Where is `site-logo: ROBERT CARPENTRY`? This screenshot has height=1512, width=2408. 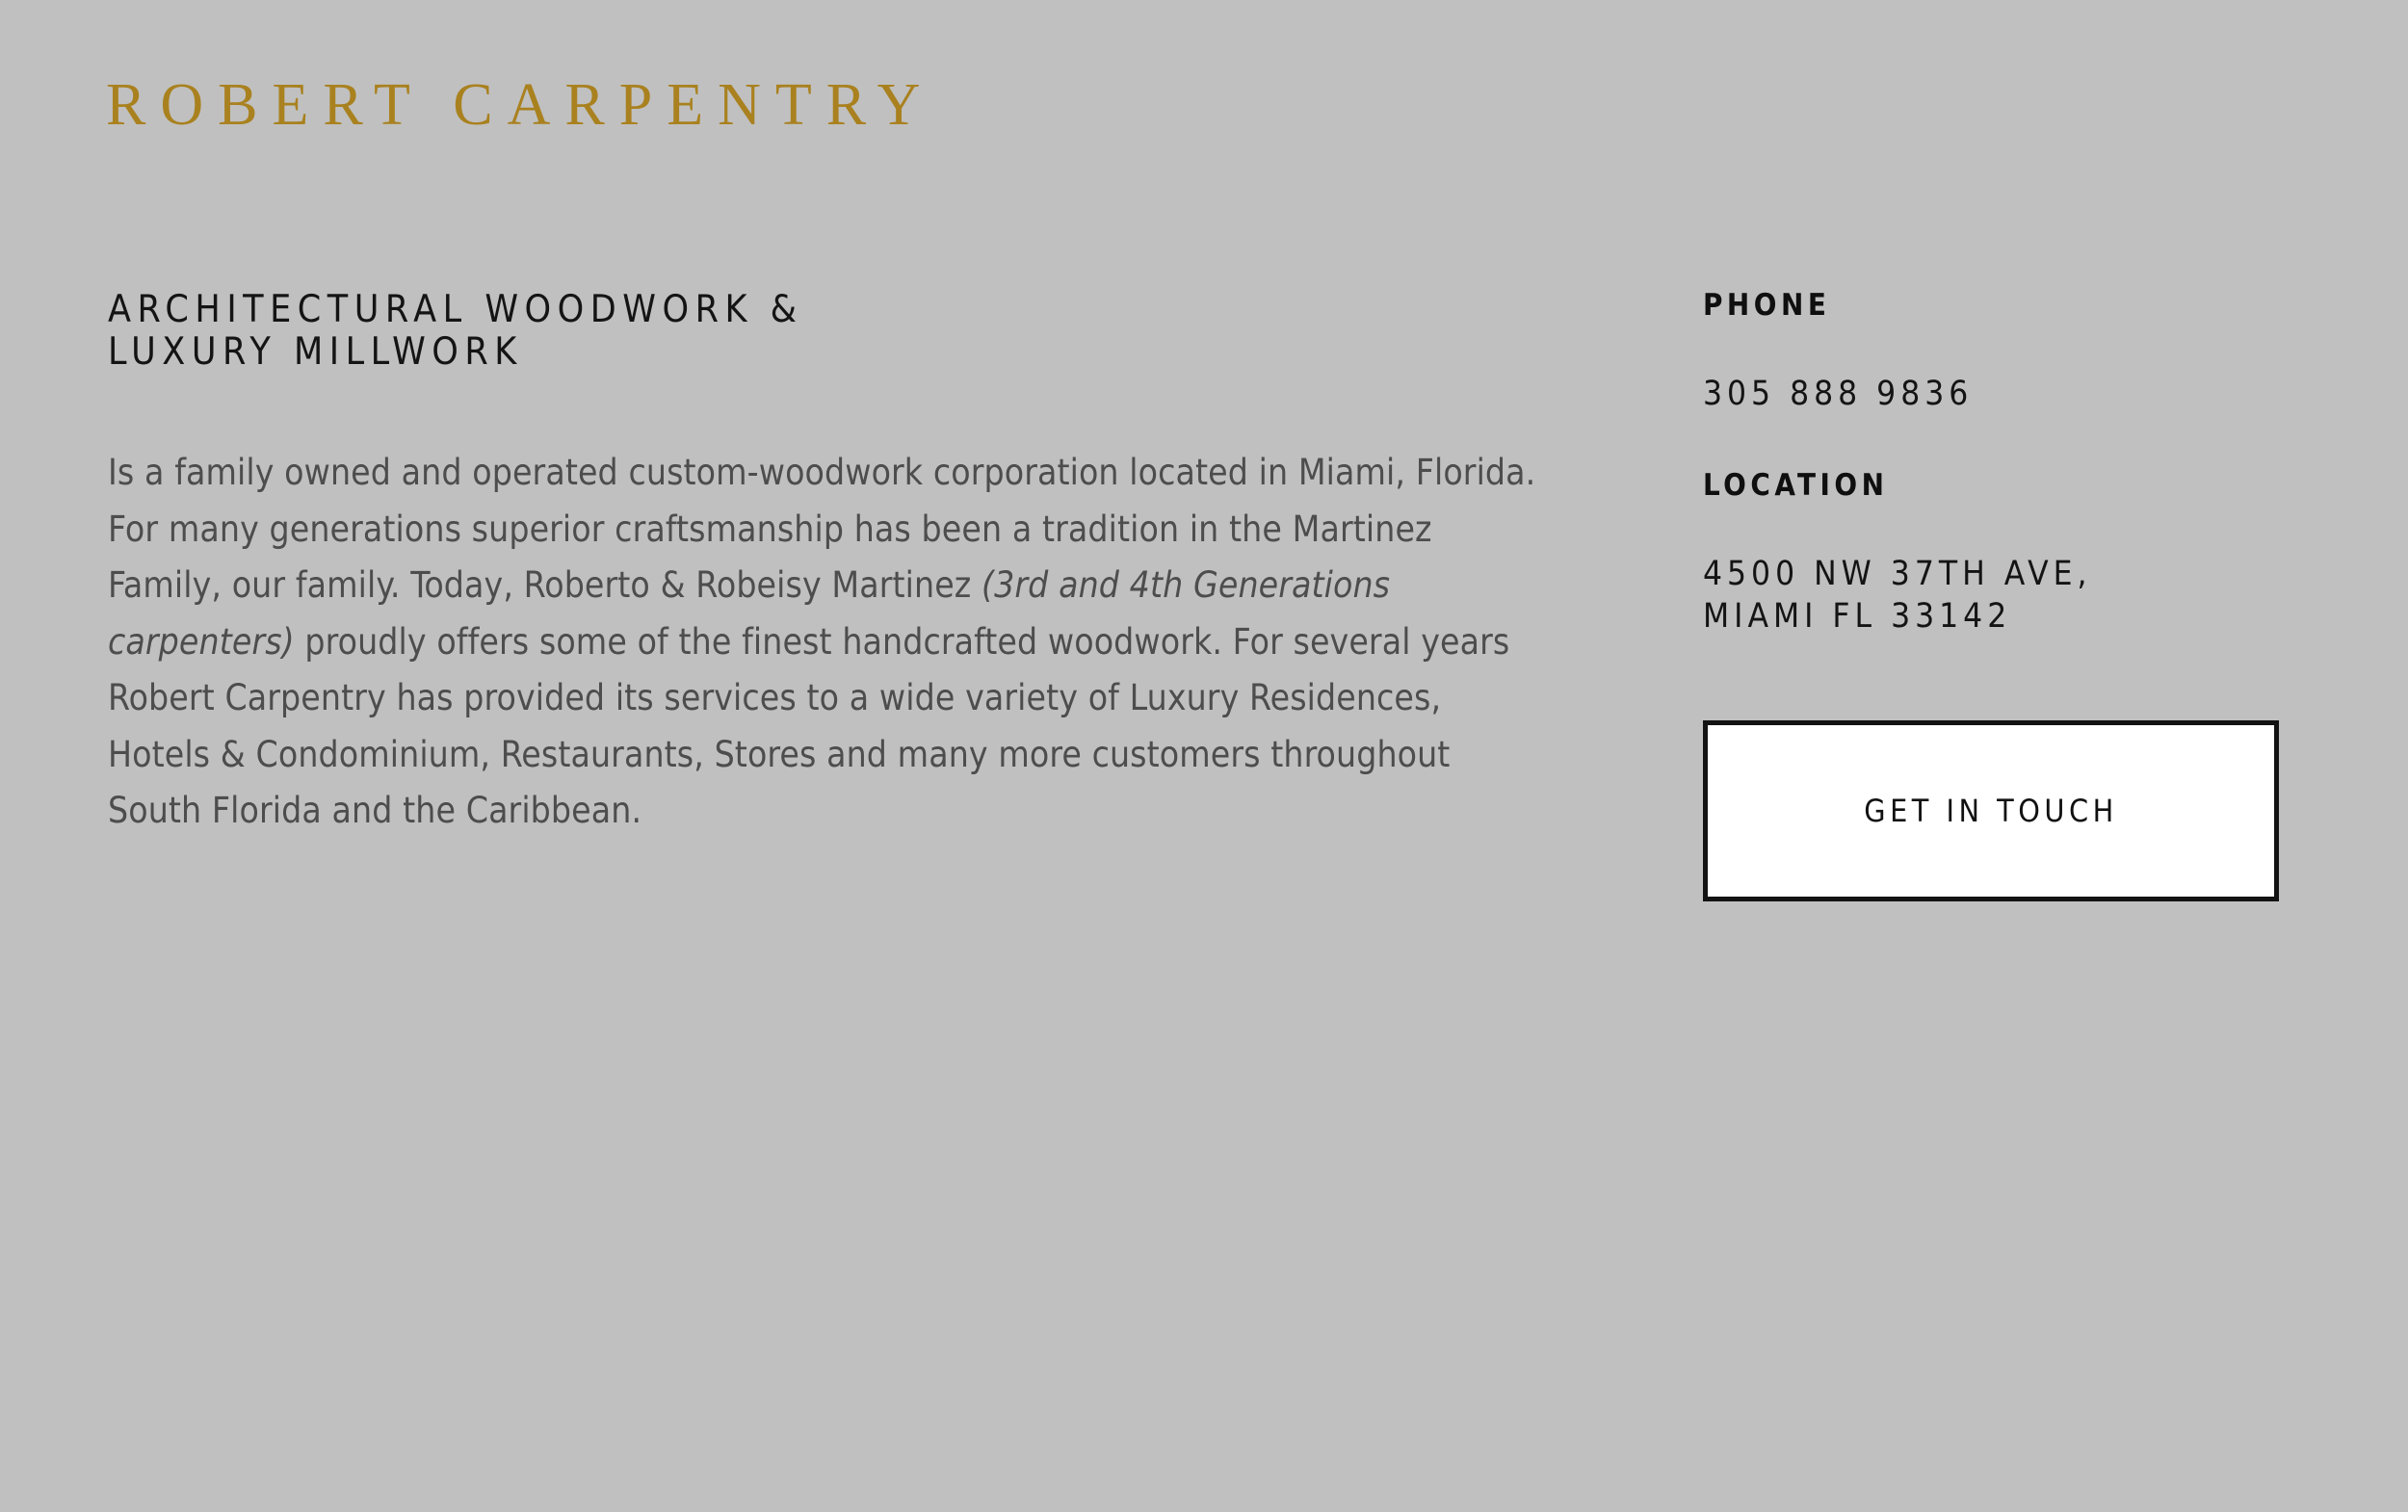 site-logo: ROBERT CARPENTRY is located at coordinates (520, 105).